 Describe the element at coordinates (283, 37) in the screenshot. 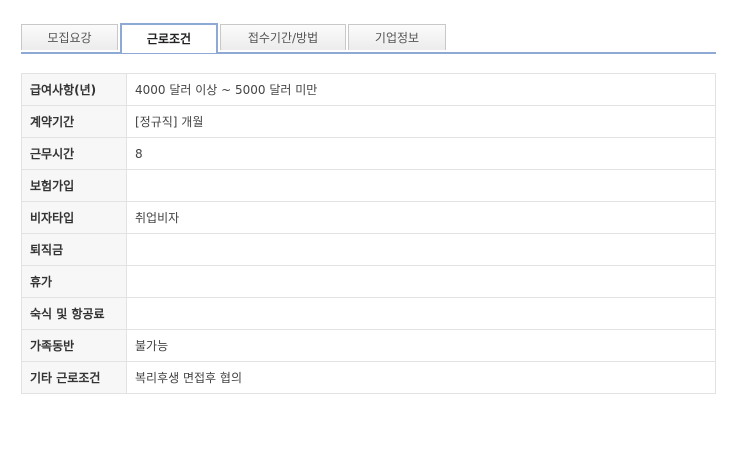

I see `tab-application-period-method: 접수기간/방법` at that location.